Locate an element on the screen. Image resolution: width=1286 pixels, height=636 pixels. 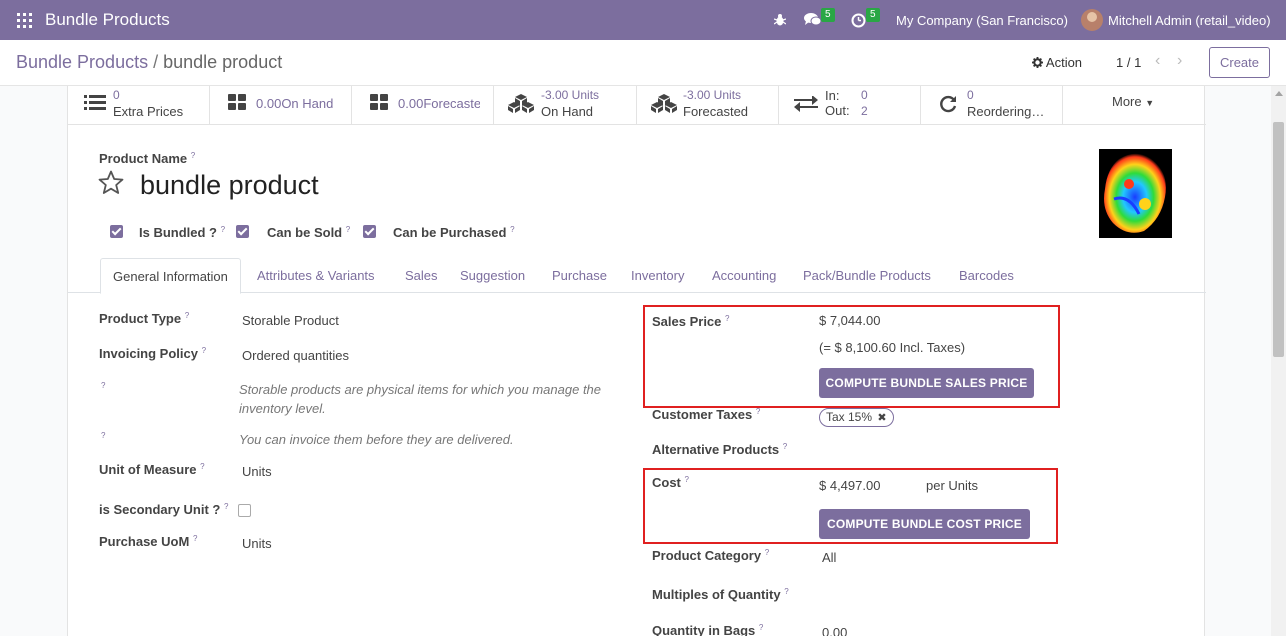
can-be-purchased-label: Can be Purchased ? is located at coordinates (454, 232).